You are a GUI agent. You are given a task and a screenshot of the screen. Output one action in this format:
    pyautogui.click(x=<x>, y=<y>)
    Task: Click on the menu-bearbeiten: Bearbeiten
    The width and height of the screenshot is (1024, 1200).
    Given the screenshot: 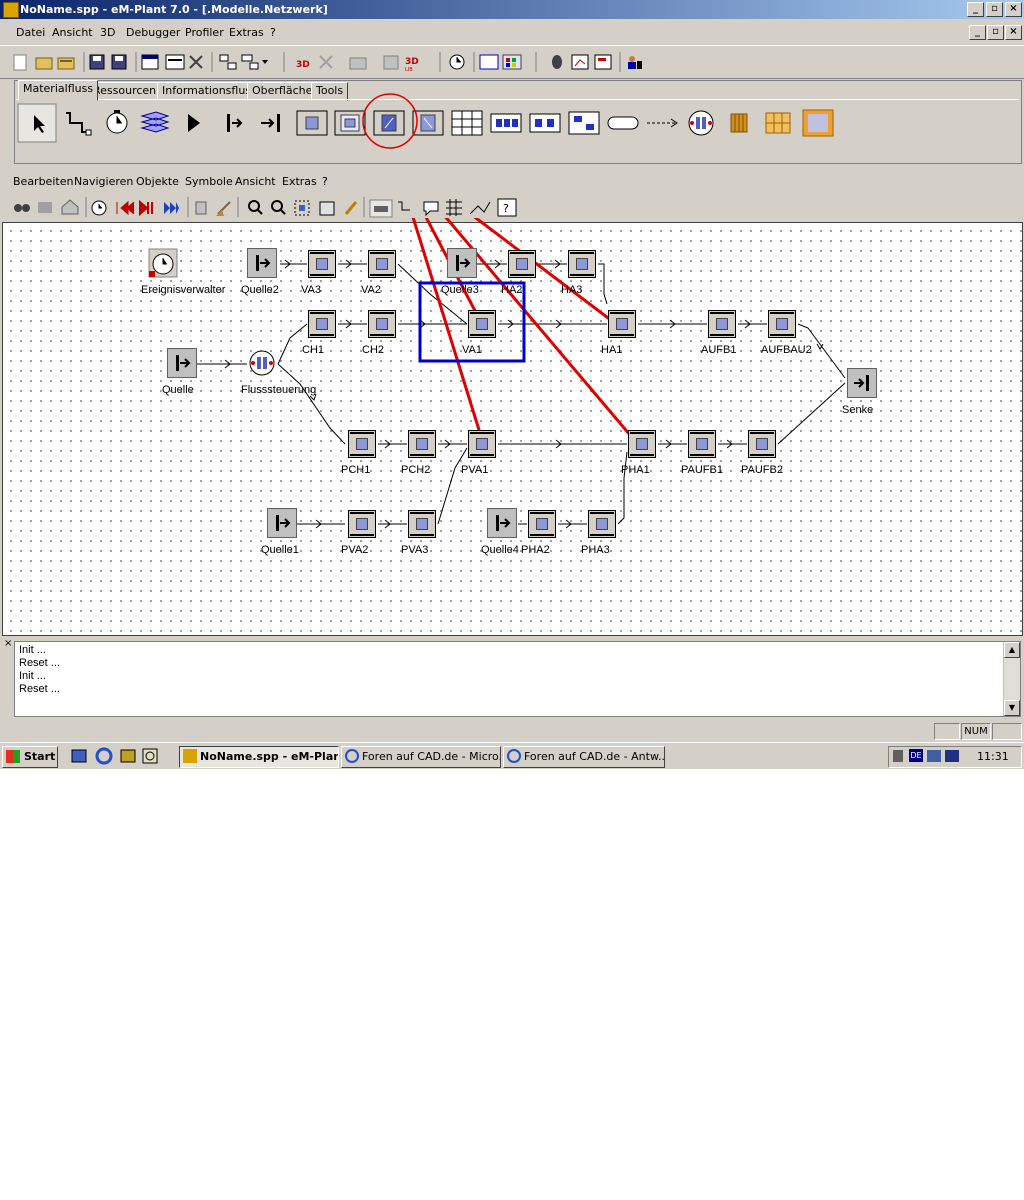 What is the action you would take?
    pyautogui.click(x=43, y=181)
    